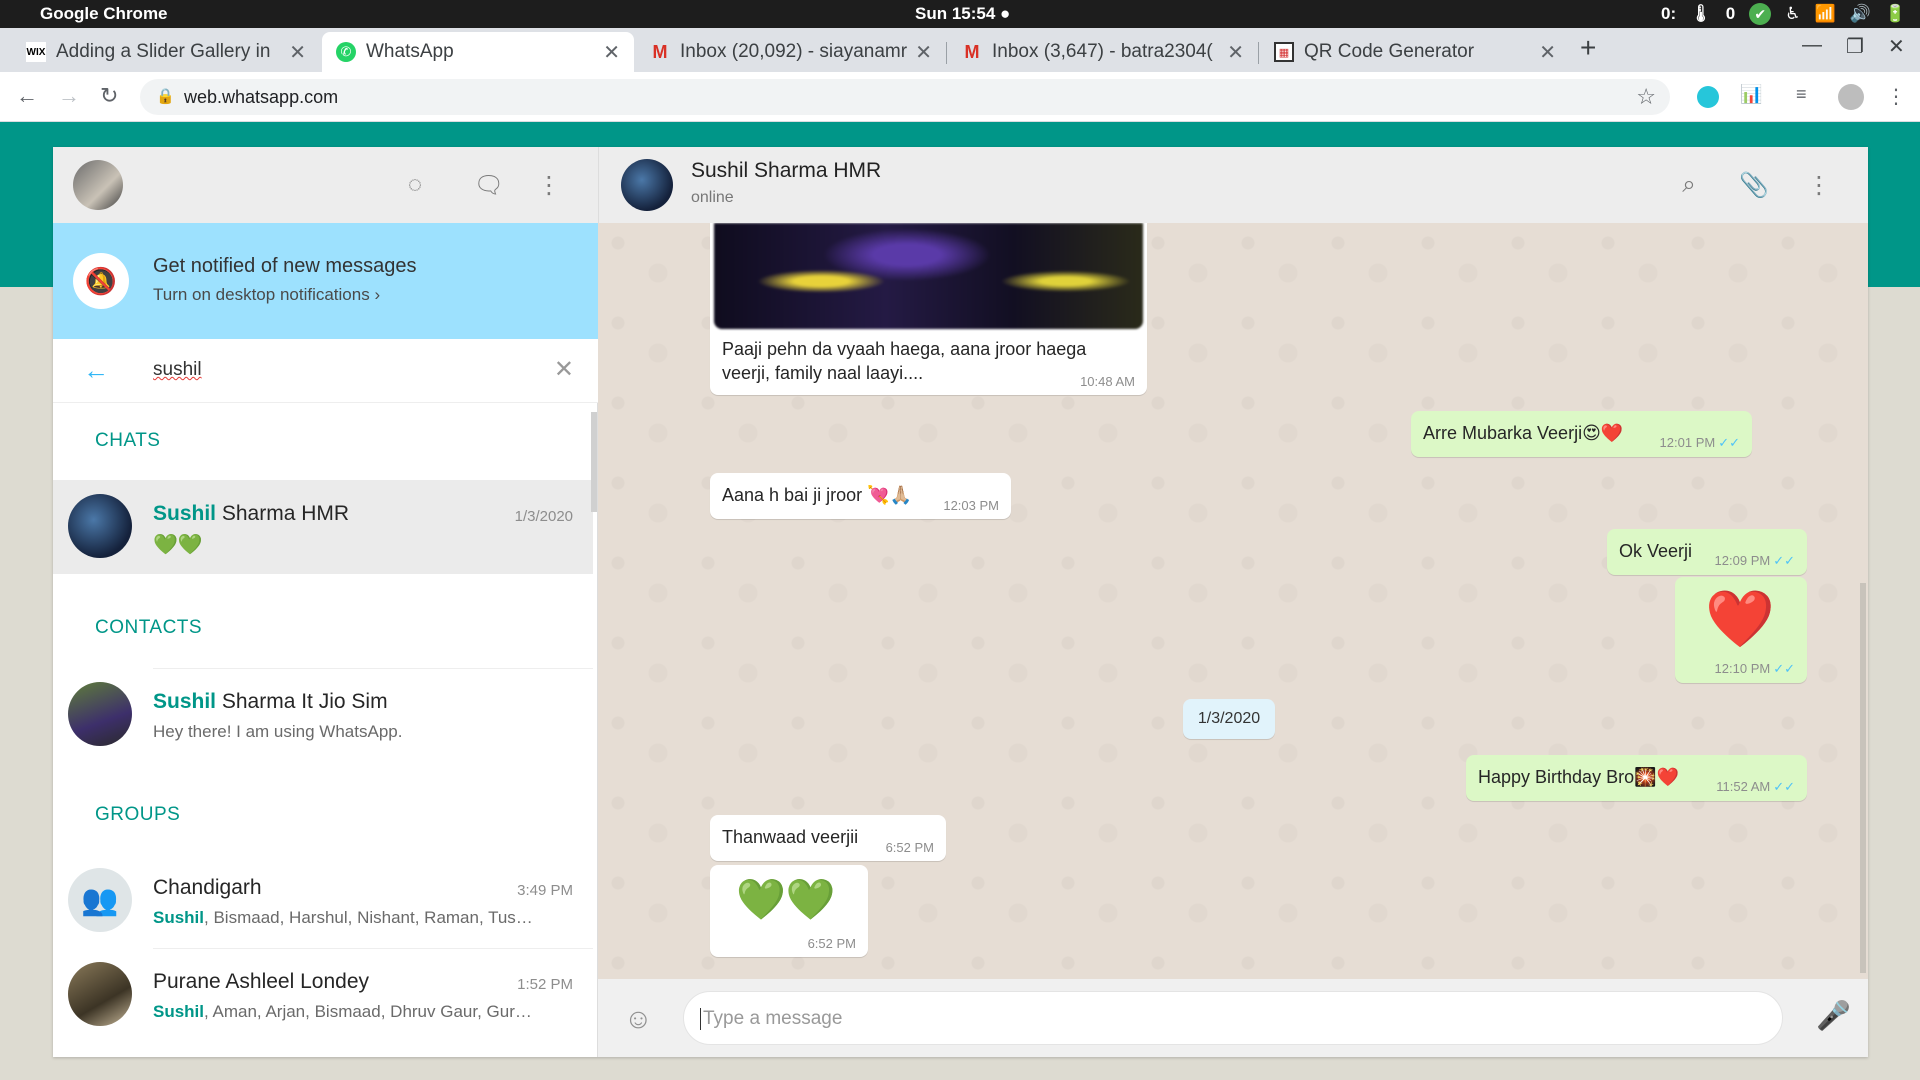 This screenshot has width=1920, height=1080. What do you see at coordinates (1284, 52) in the screenshot?
I see `qr-icon: ▦` at bounding box center [1284, 52].